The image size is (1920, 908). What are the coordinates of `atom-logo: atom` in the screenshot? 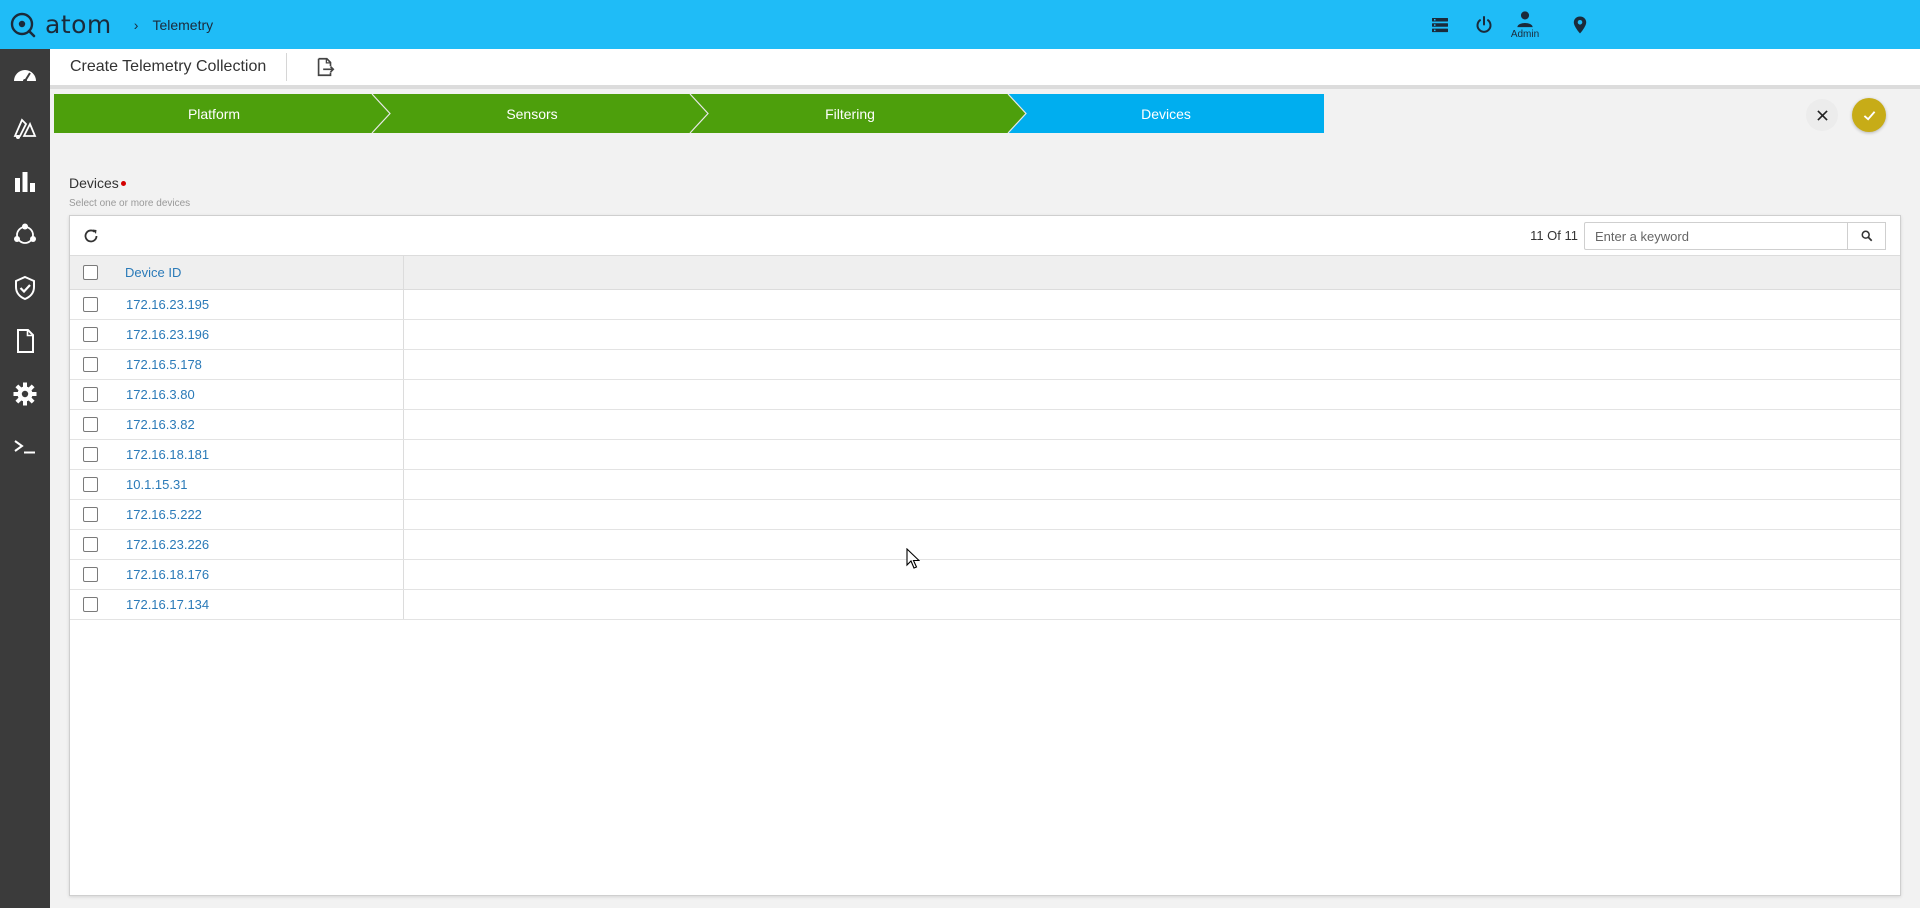 It's located at (61, 25).